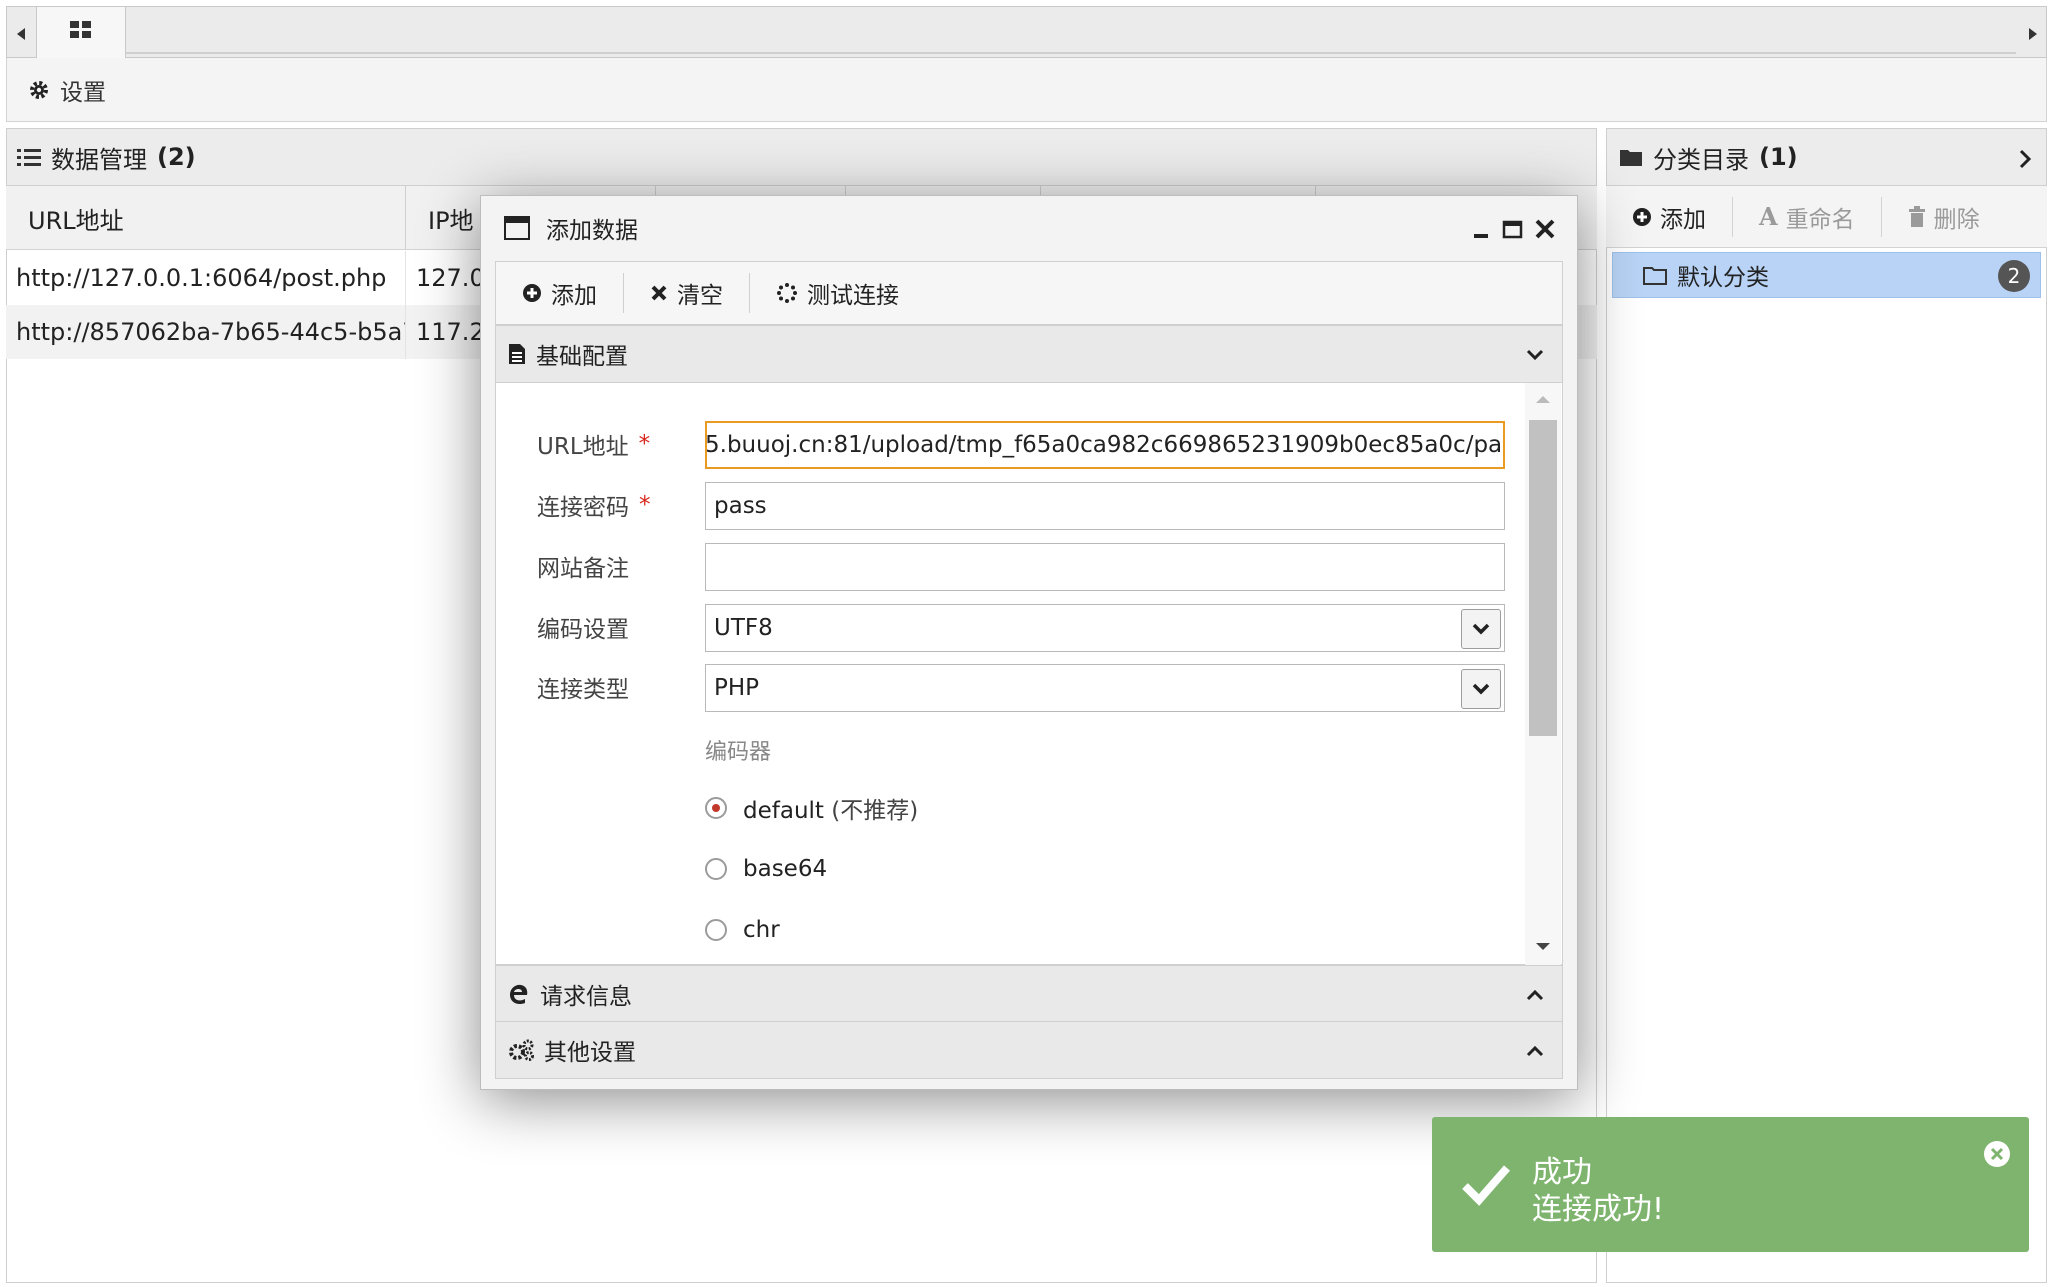 The image size is (2053, 1287). What do you see at coordinates (574, 296) in the screenshot?
I see `add-button-label: 添加` at bounding box center [574, 296].